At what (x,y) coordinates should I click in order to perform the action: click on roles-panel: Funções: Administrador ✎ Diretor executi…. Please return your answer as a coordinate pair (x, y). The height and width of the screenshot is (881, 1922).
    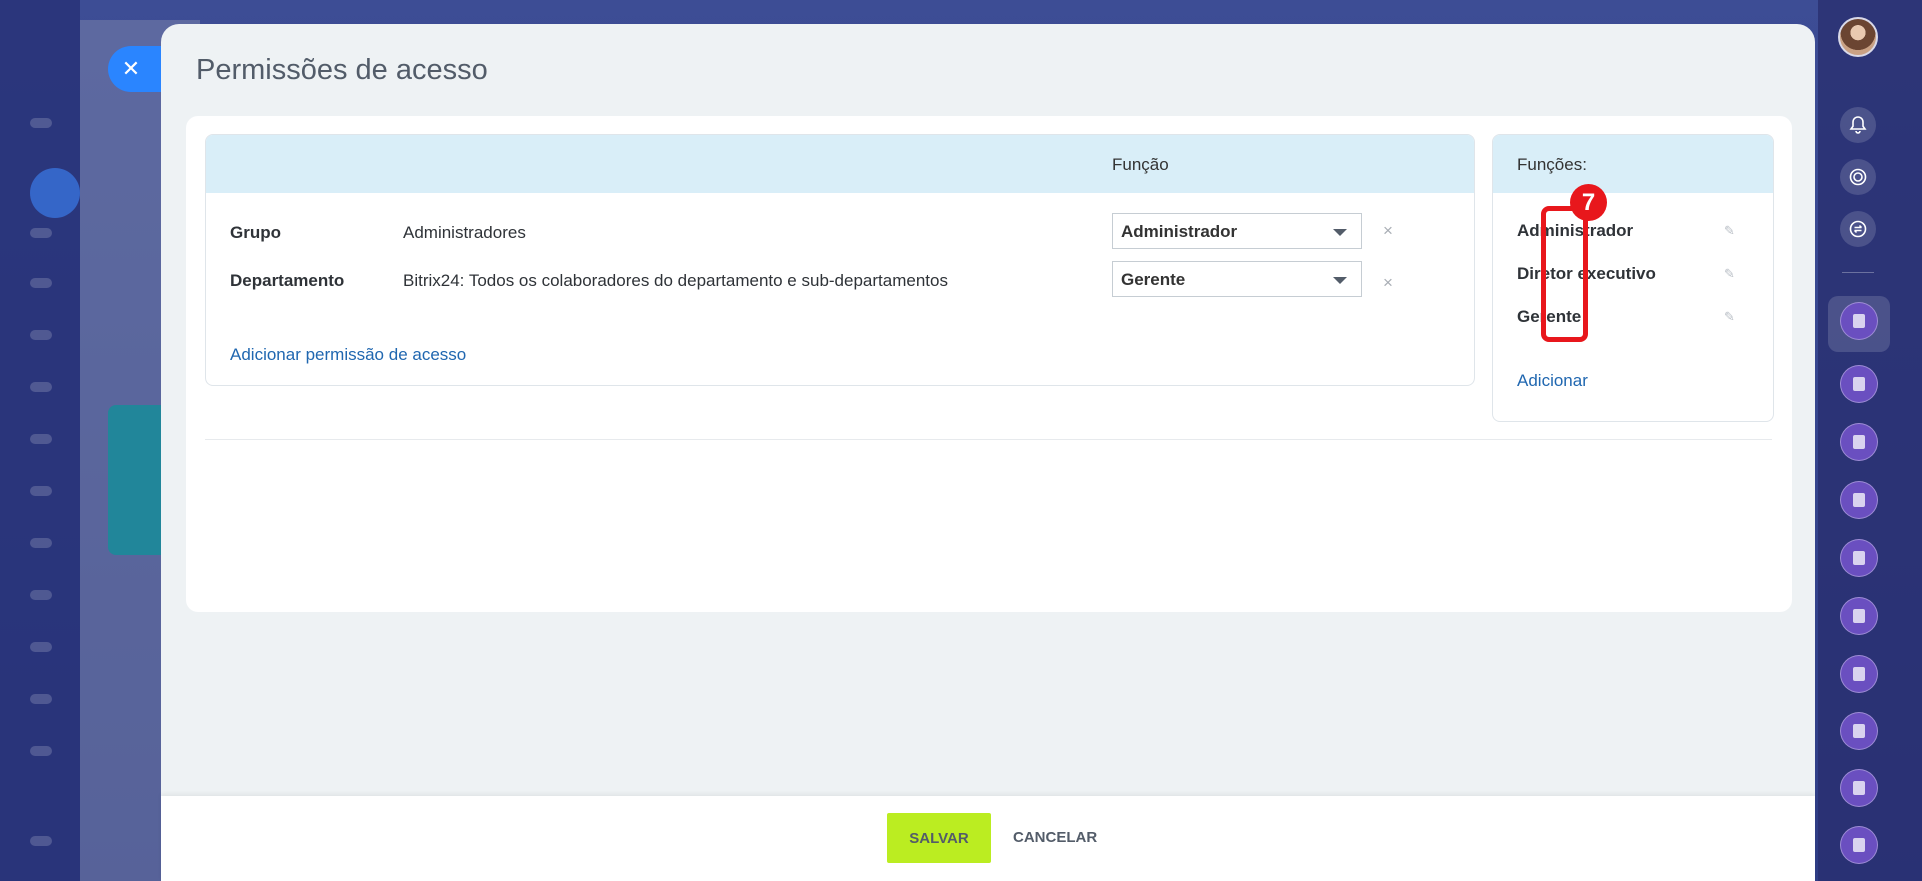
    Looking at the image, I should click on (1633, 278).